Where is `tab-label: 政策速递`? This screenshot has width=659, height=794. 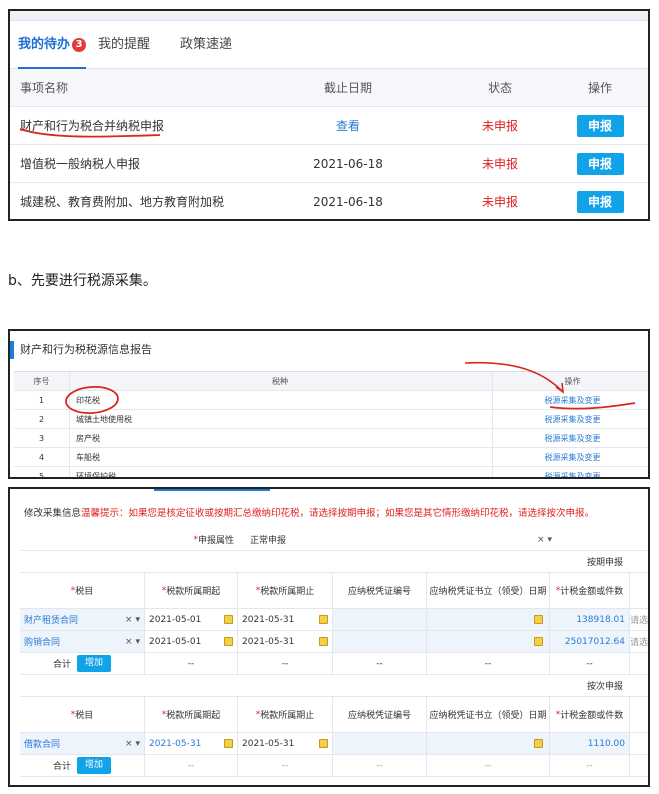 tab-label: 政策速递 is located at coordinates (206, 44).